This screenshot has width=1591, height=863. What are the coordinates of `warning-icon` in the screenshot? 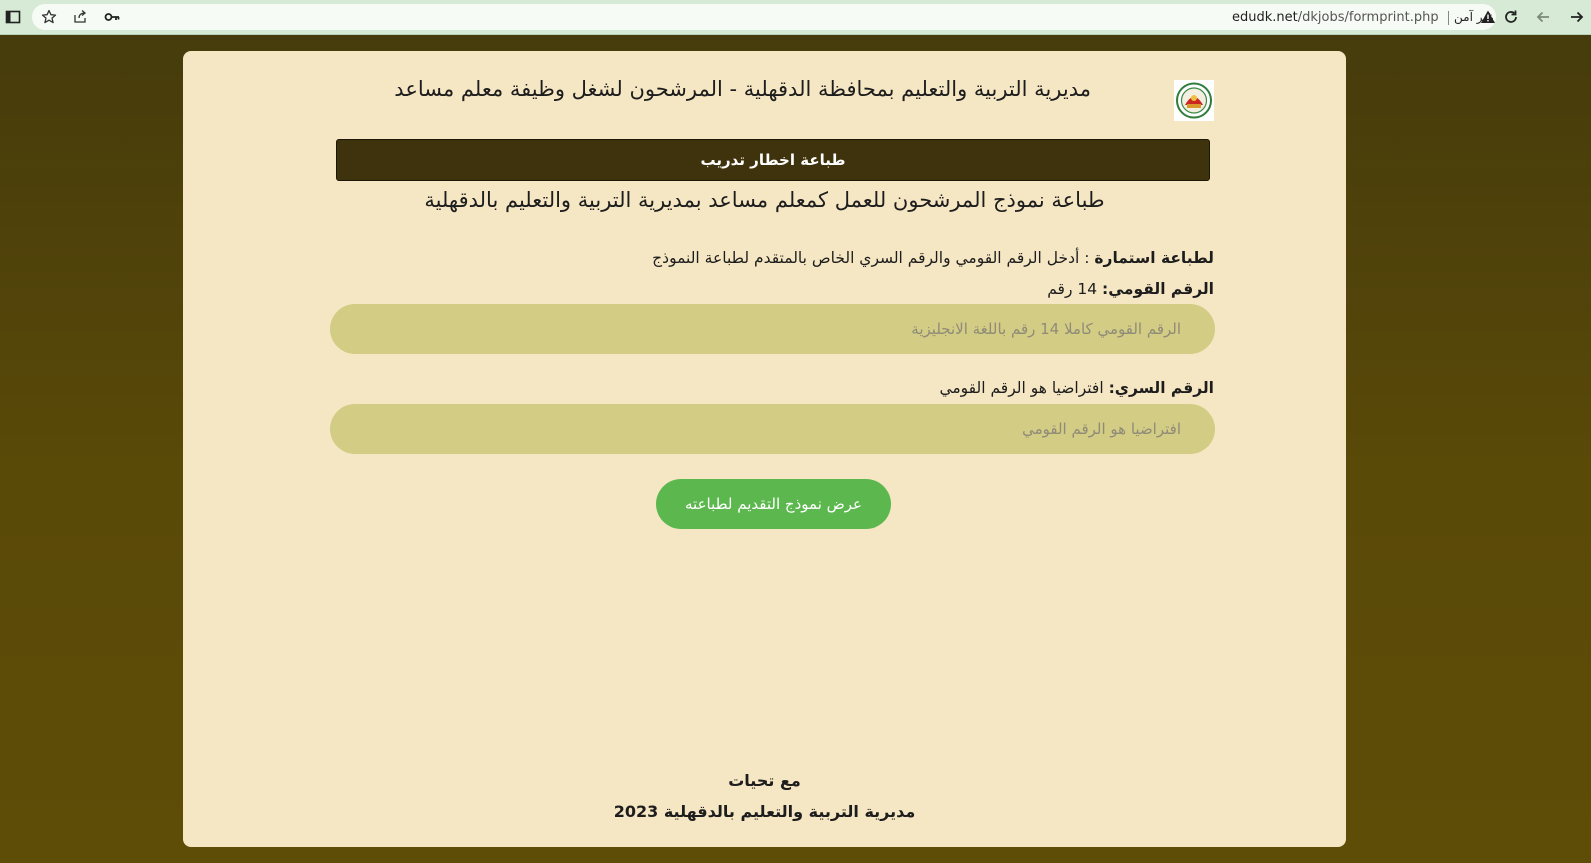 It's located at (1488, 17).